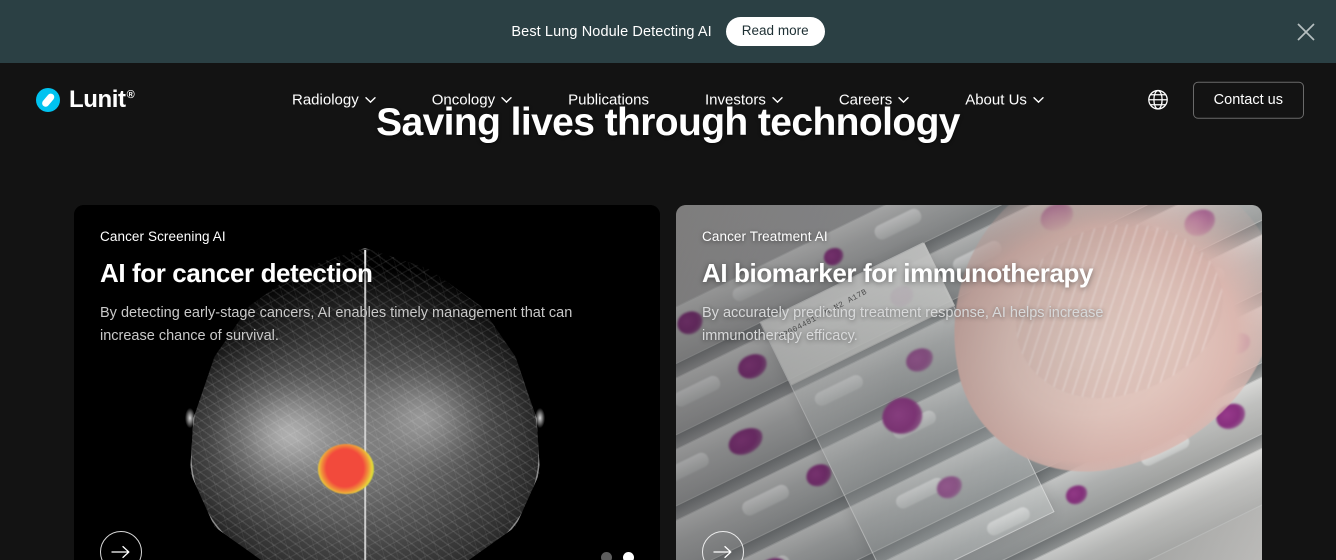  What do you see at coordinates (325, 100) in the screenshot?
I see `nav-label: Radiology` at bounding box center [325, 100].